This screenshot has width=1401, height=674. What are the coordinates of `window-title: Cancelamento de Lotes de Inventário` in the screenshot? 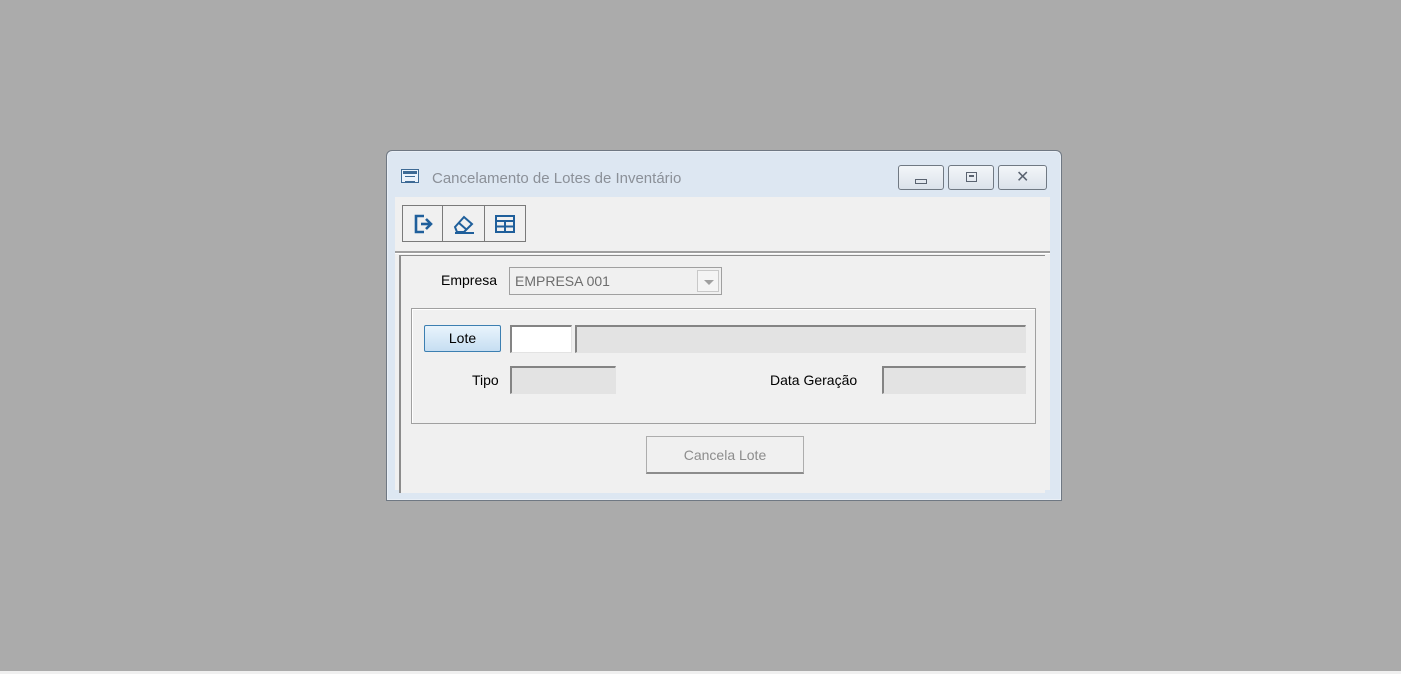 It's located at (557, 178).